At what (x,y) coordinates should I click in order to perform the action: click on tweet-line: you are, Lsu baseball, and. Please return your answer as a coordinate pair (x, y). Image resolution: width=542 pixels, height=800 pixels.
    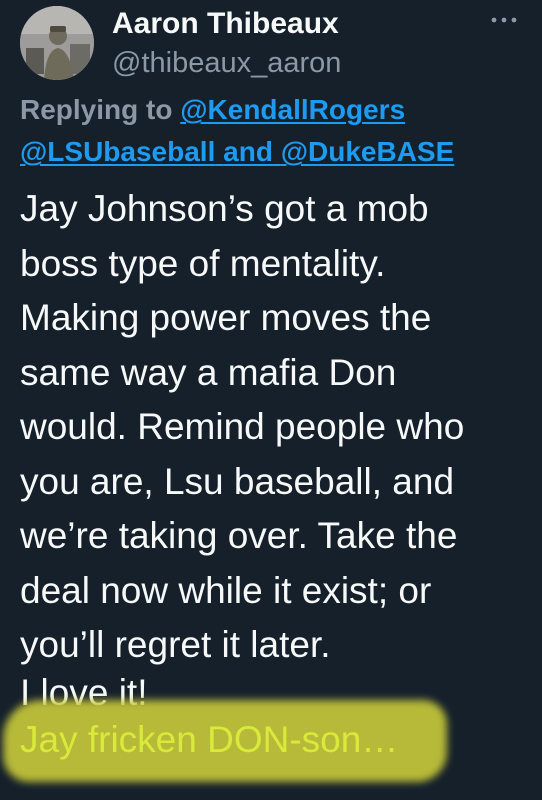
    Looking at the image, I should click on (237, 481).